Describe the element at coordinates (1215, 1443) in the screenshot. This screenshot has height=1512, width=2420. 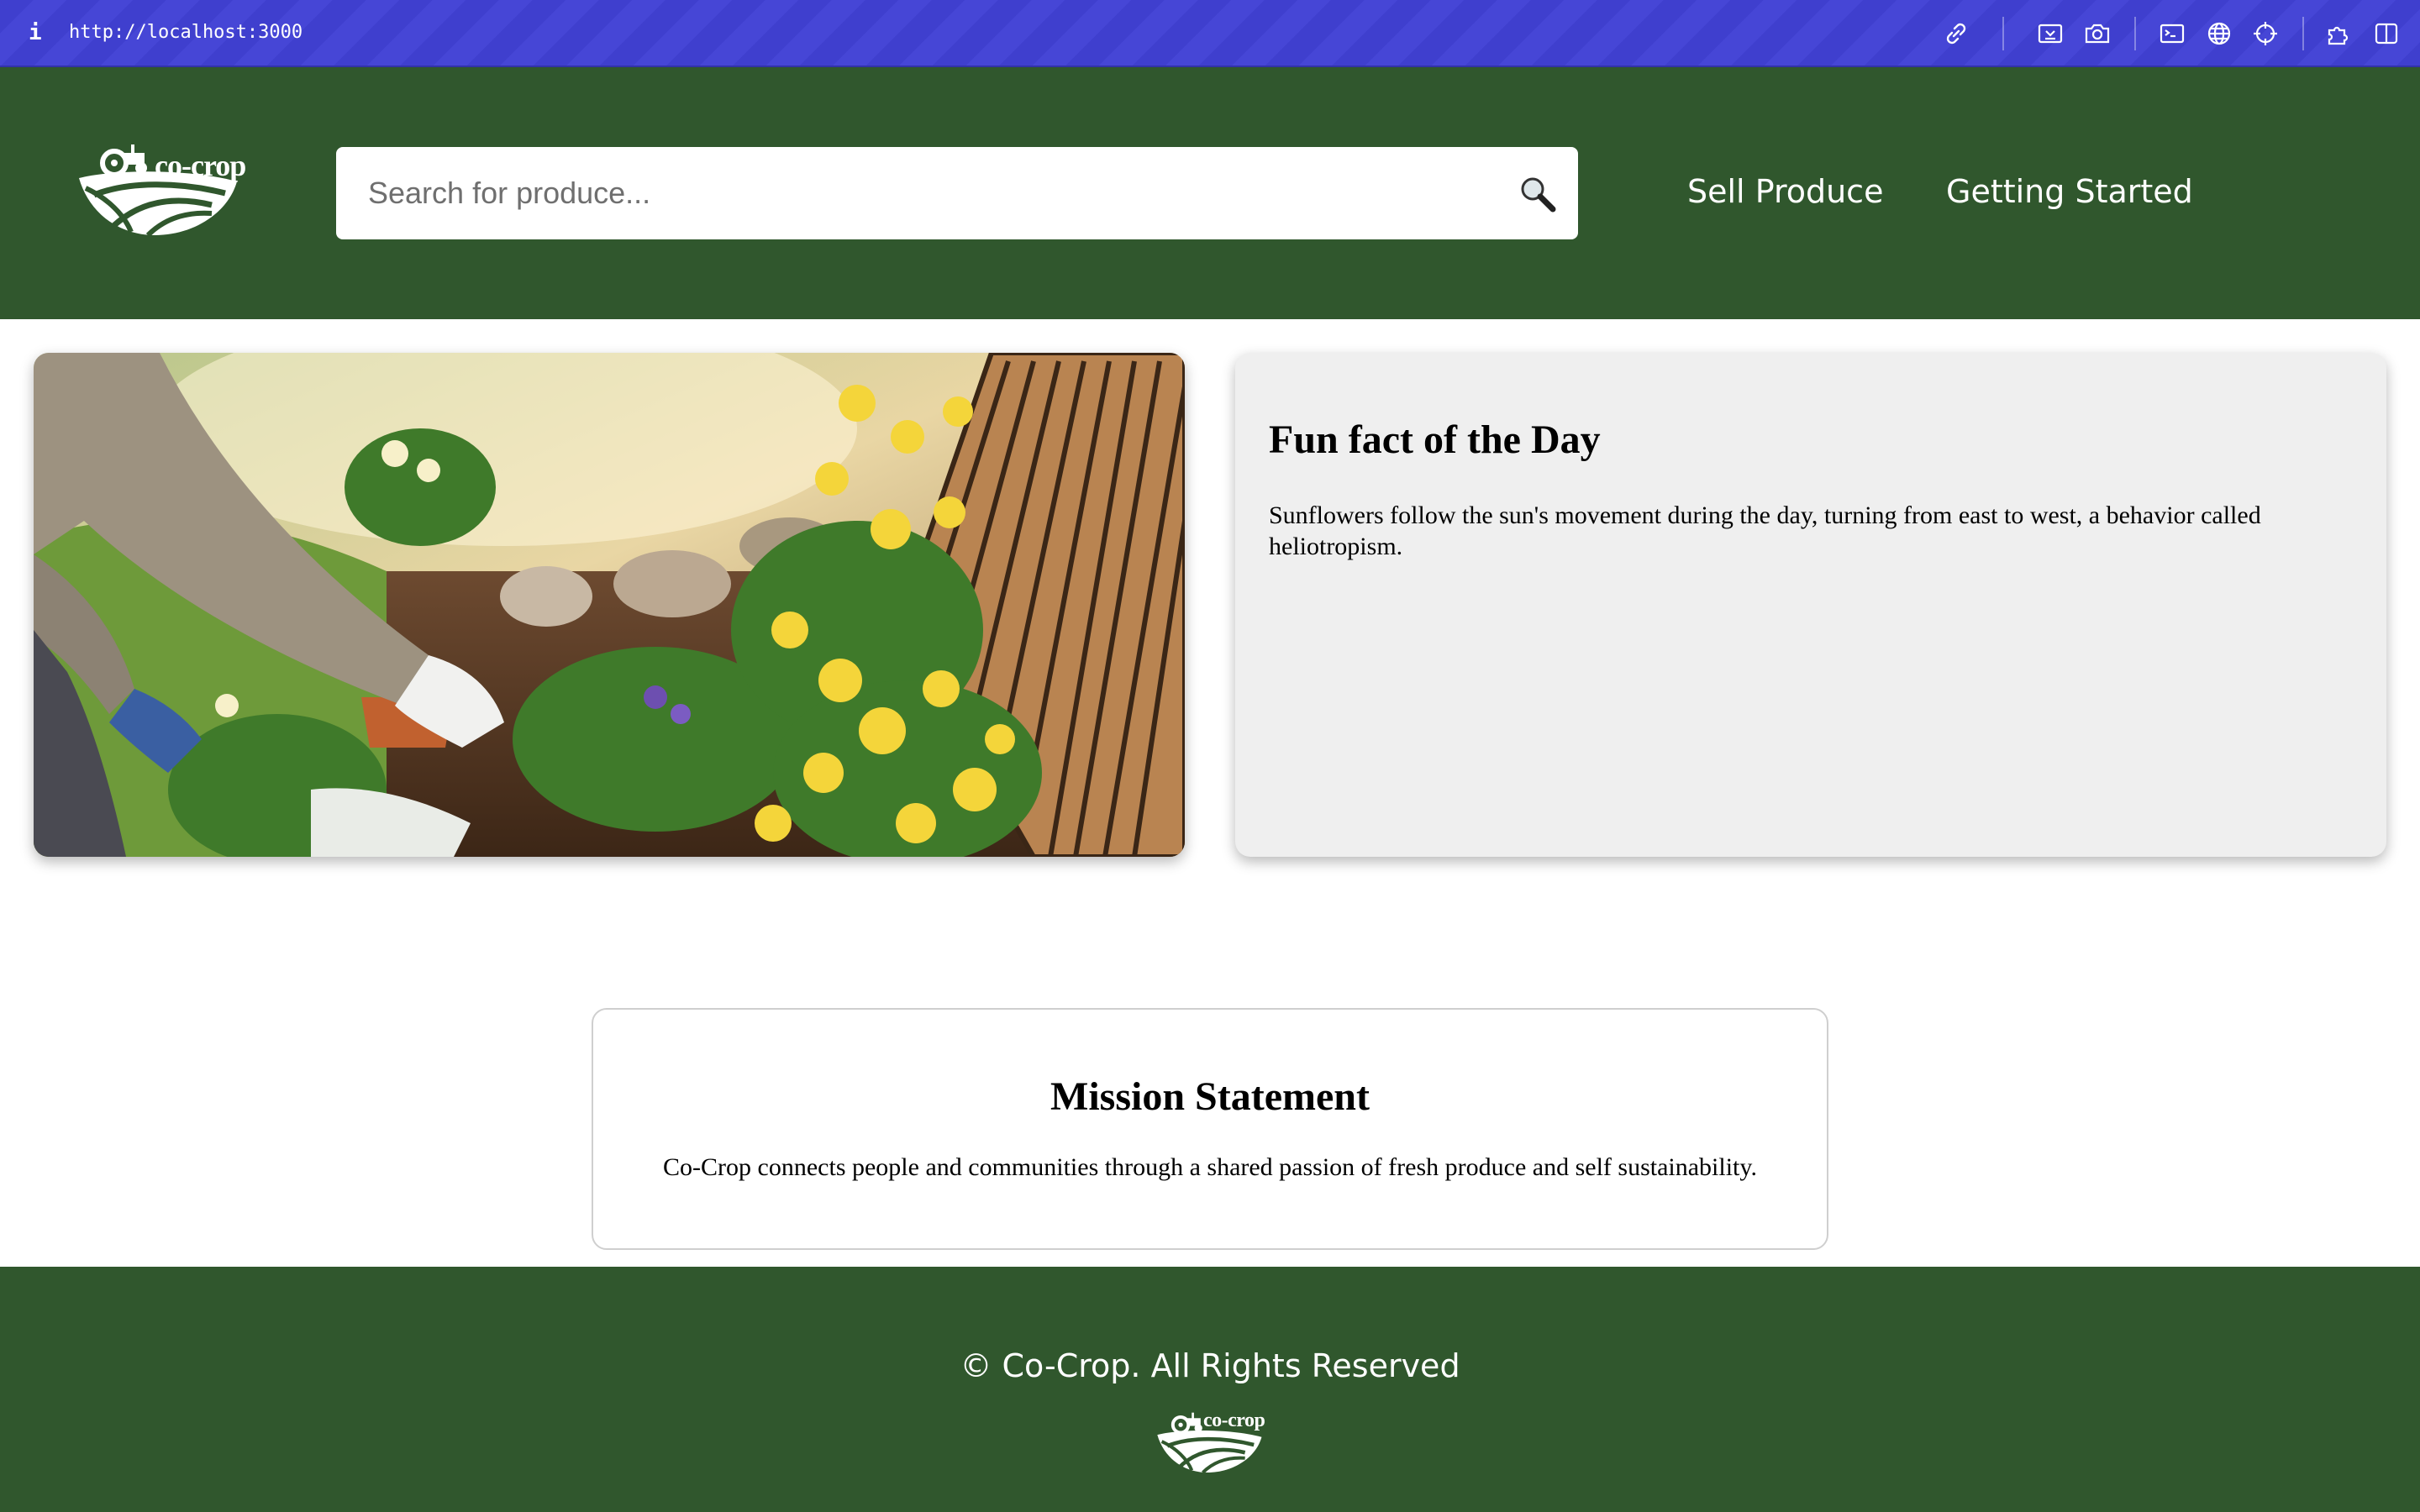
I see `footer-logo: co-crop` at that location.